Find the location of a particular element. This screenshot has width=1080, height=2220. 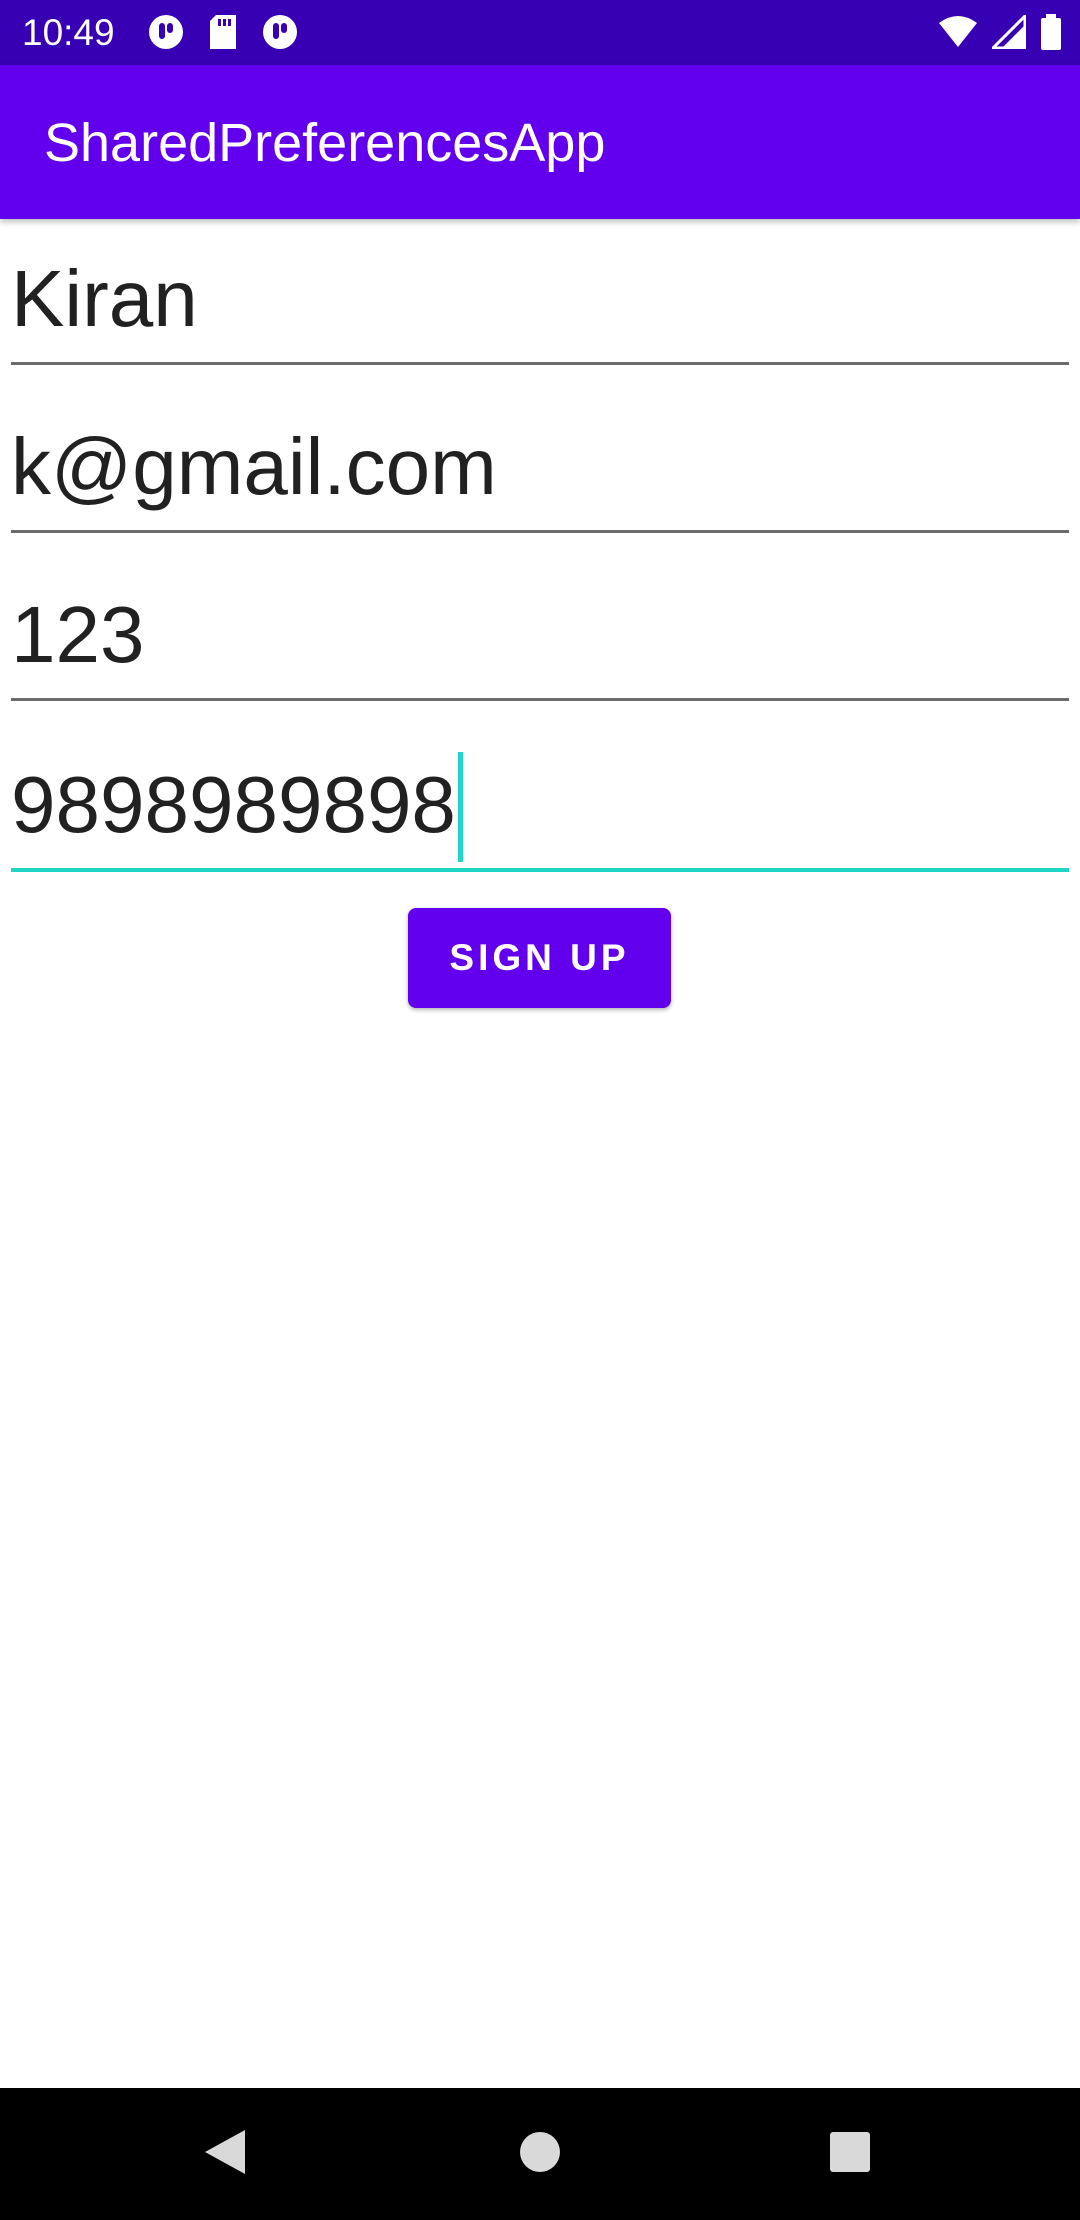

name-field-value: Kiran is located at coordinates (104, 298).